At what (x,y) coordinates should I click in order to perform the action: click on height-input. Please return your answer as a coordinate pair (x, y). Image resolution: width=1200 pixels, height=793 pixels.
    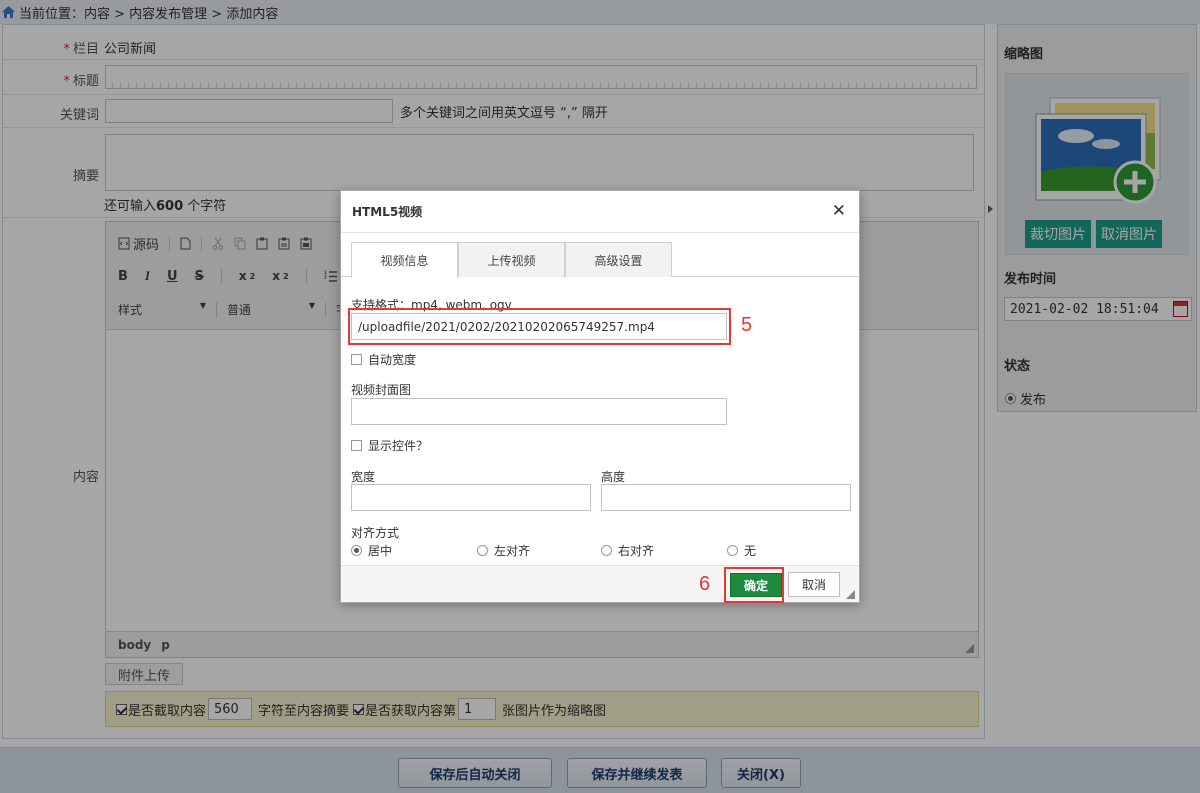
    Looking at the image, I should click on (726, 497).